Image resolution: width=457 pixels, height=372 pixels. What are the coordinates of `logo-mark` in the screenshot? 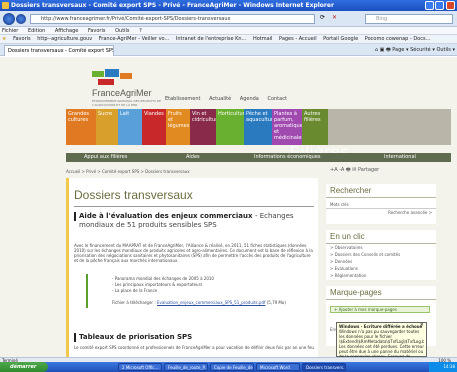 It's located at (112, 77).